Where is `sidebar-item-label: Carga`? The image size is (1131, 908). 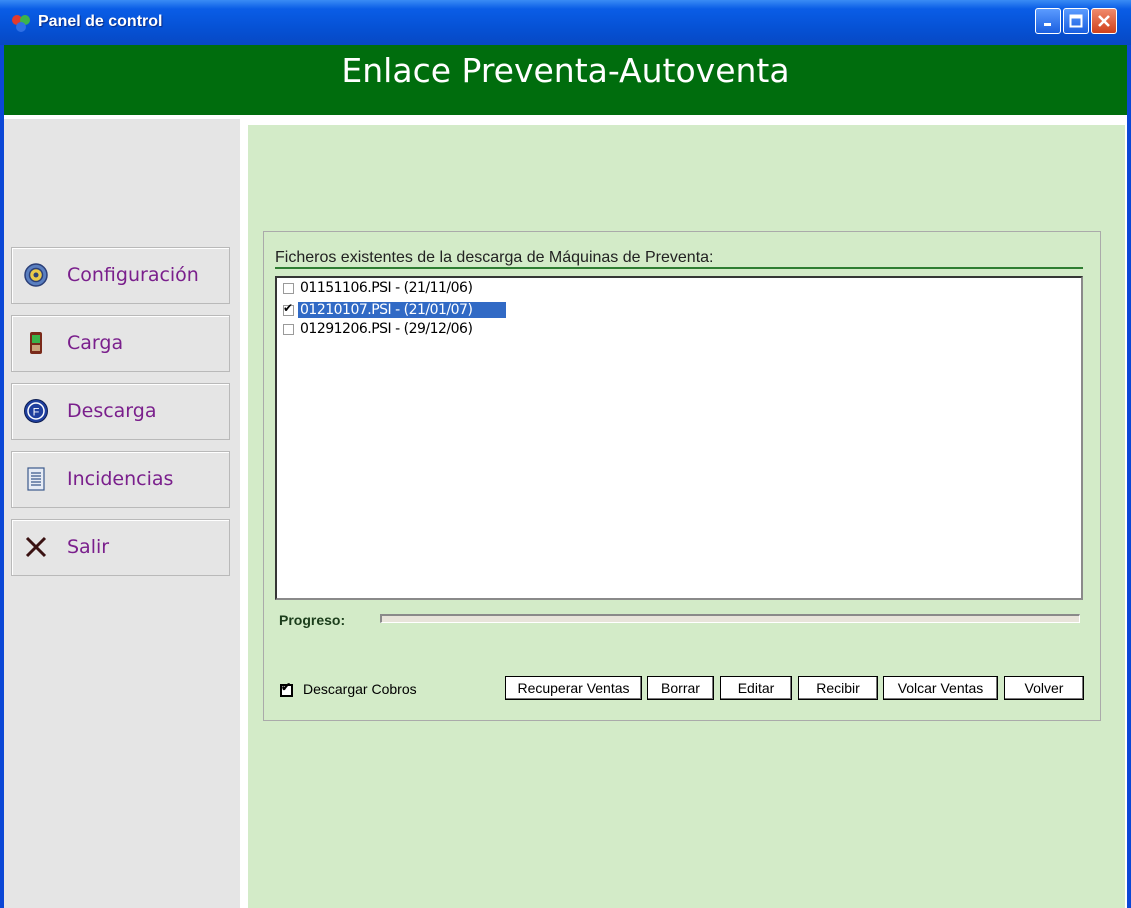 sidebar-item-label: Carga is located at coordinates (95, 343).